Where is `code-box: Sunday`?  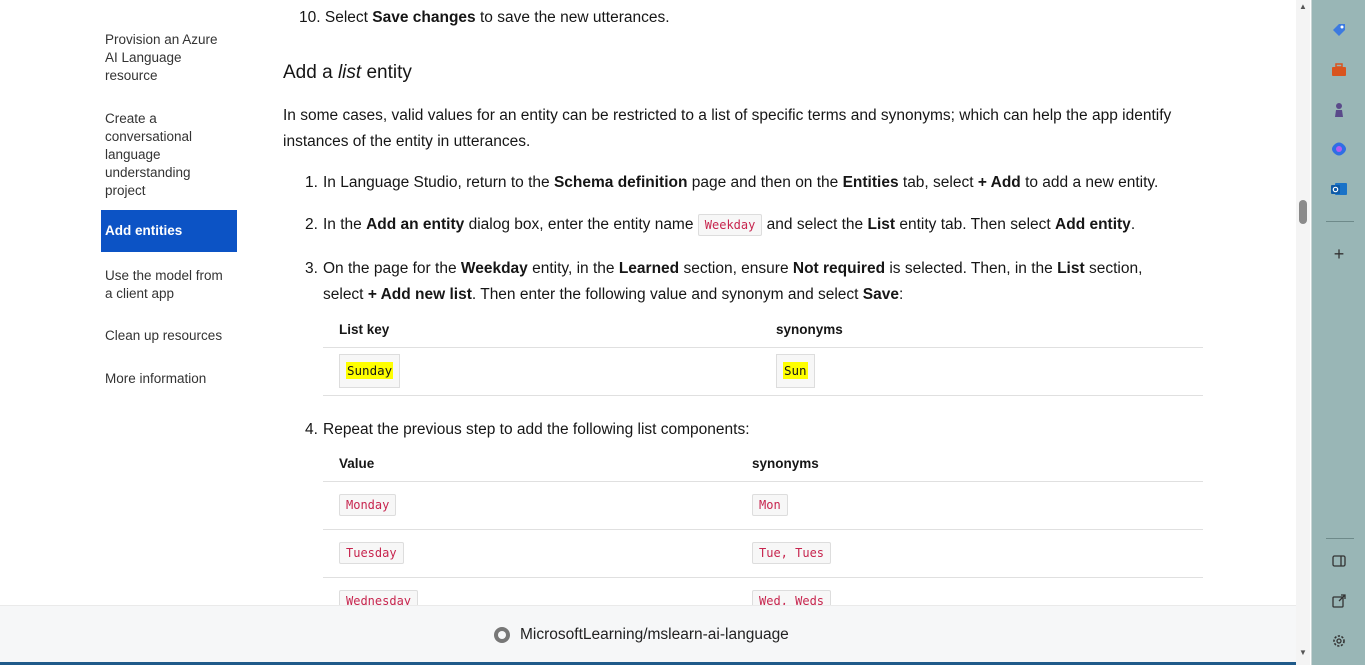 code-box: Sunday is located at coordinates (370, 371).